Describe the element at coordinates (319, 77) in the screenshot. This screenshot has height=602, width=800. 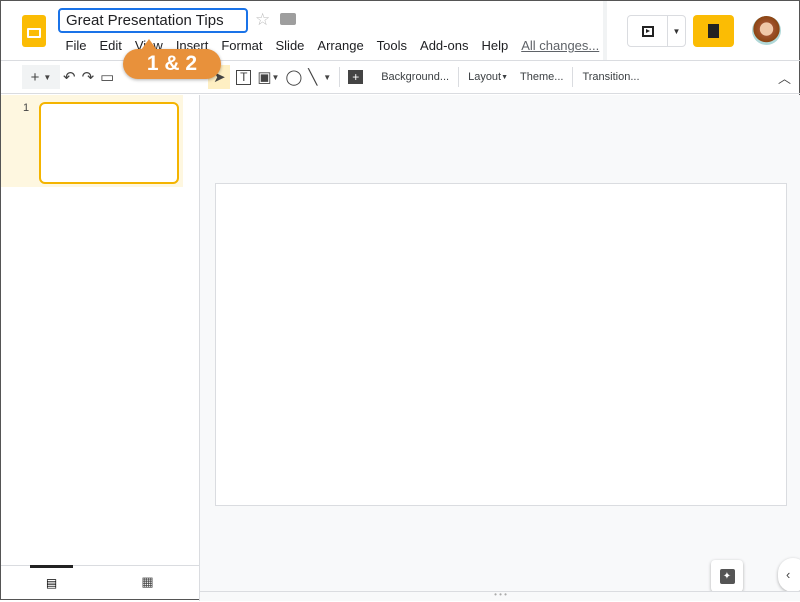
I see `line-icon: ╲ ▼` at that location.